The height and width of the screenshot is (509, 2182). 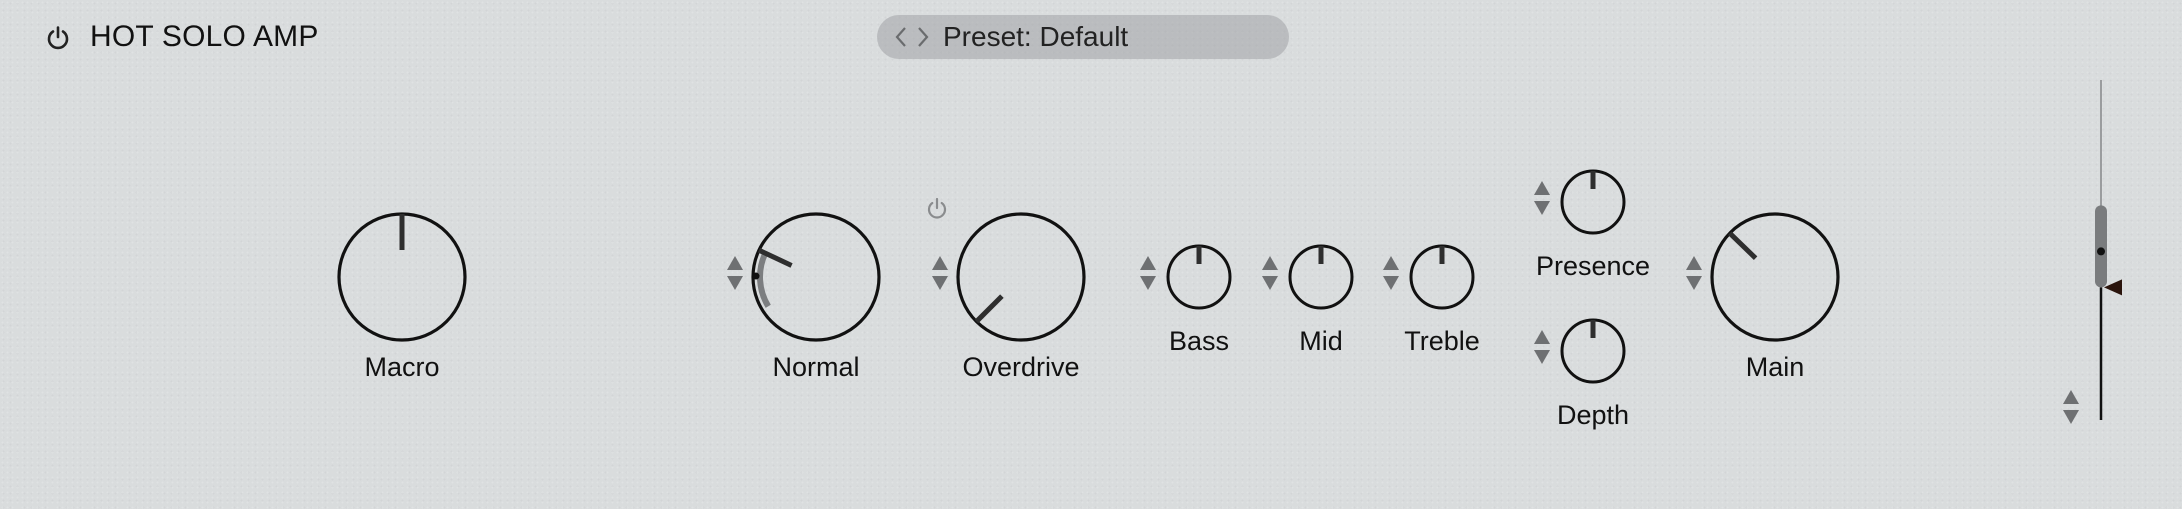 What do you see at coordinates (1775, 367) in the screenshot?
I see `knob-main-label: Main` at bounding box center [1775, 367].